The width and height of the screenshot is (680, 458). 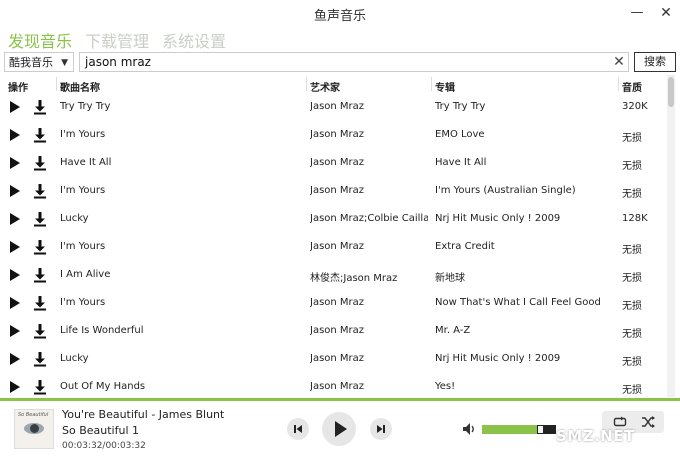 What do you see at coordinates (194, 40) in the screenshot?
I see `tab-settings: 系统设置` at bounding box center [194, 40].